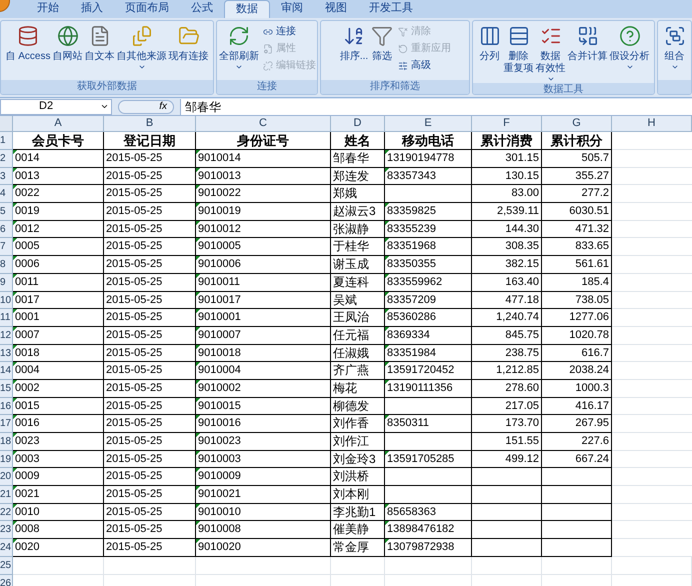  What do you see at coordinates (358, 123) in the screenshot?
I see `column-header: D` at bounding box center [358, 123].